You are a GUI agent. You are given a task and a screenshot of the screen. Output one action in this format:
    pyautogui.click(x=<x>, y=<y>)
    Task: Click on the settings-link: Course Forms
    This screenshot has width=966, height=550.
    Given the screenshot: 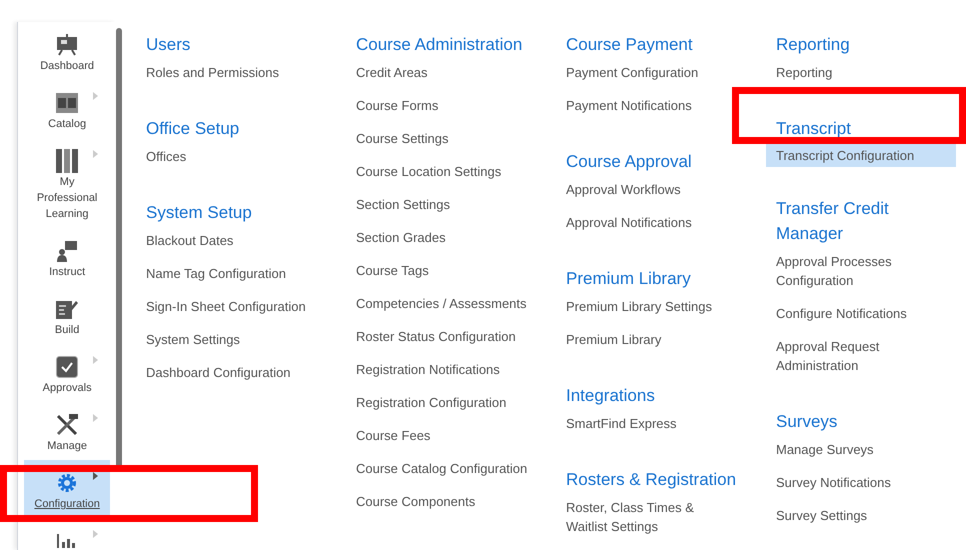 What is the action you would take?
    pyautogui.click(x=442, y=105)
    